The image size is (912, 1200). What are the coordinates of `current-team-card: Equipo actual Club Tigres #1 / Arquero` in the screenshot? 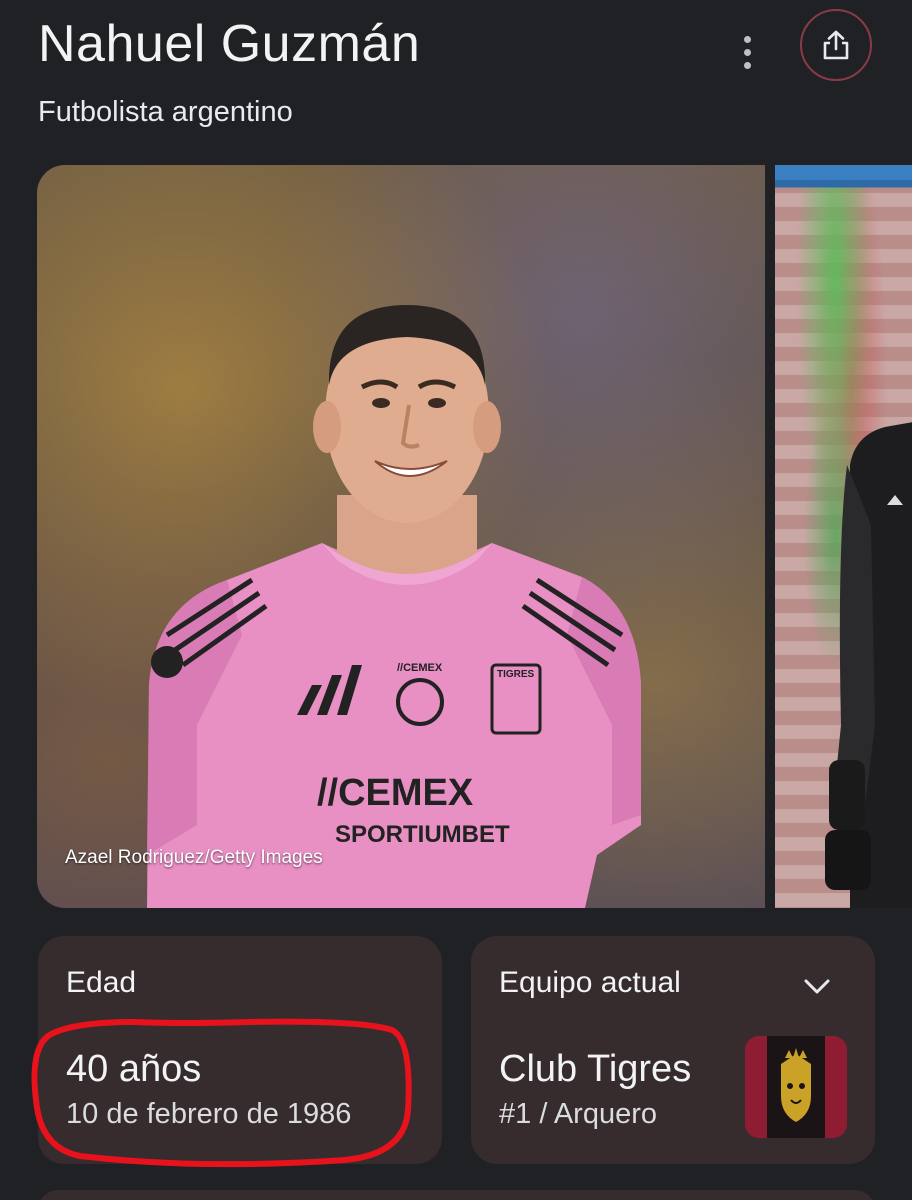 It's located at (673, 1050).